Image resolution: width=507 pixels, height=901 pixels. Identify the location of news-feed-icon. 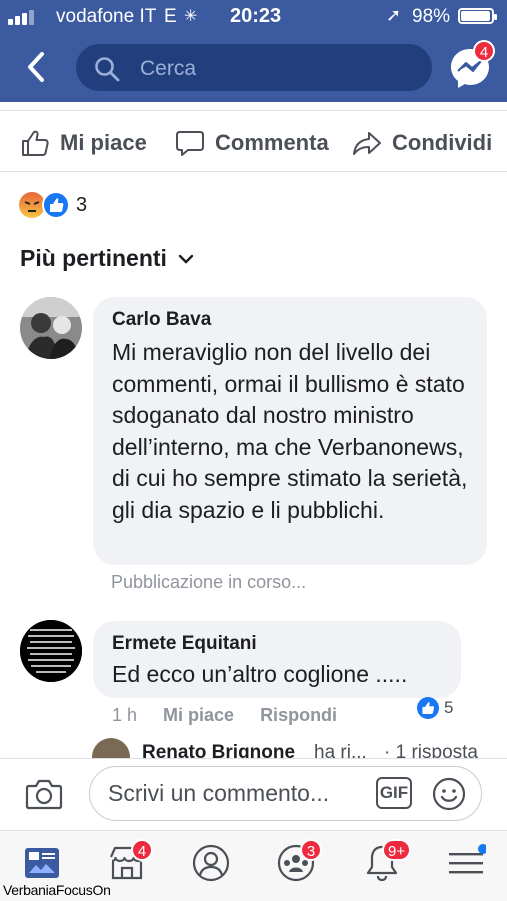
(42, 863).